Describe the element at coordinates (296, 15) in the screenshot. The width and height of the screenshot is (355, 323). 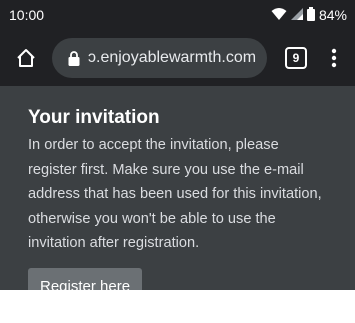
I see `signal-icon` at that location.